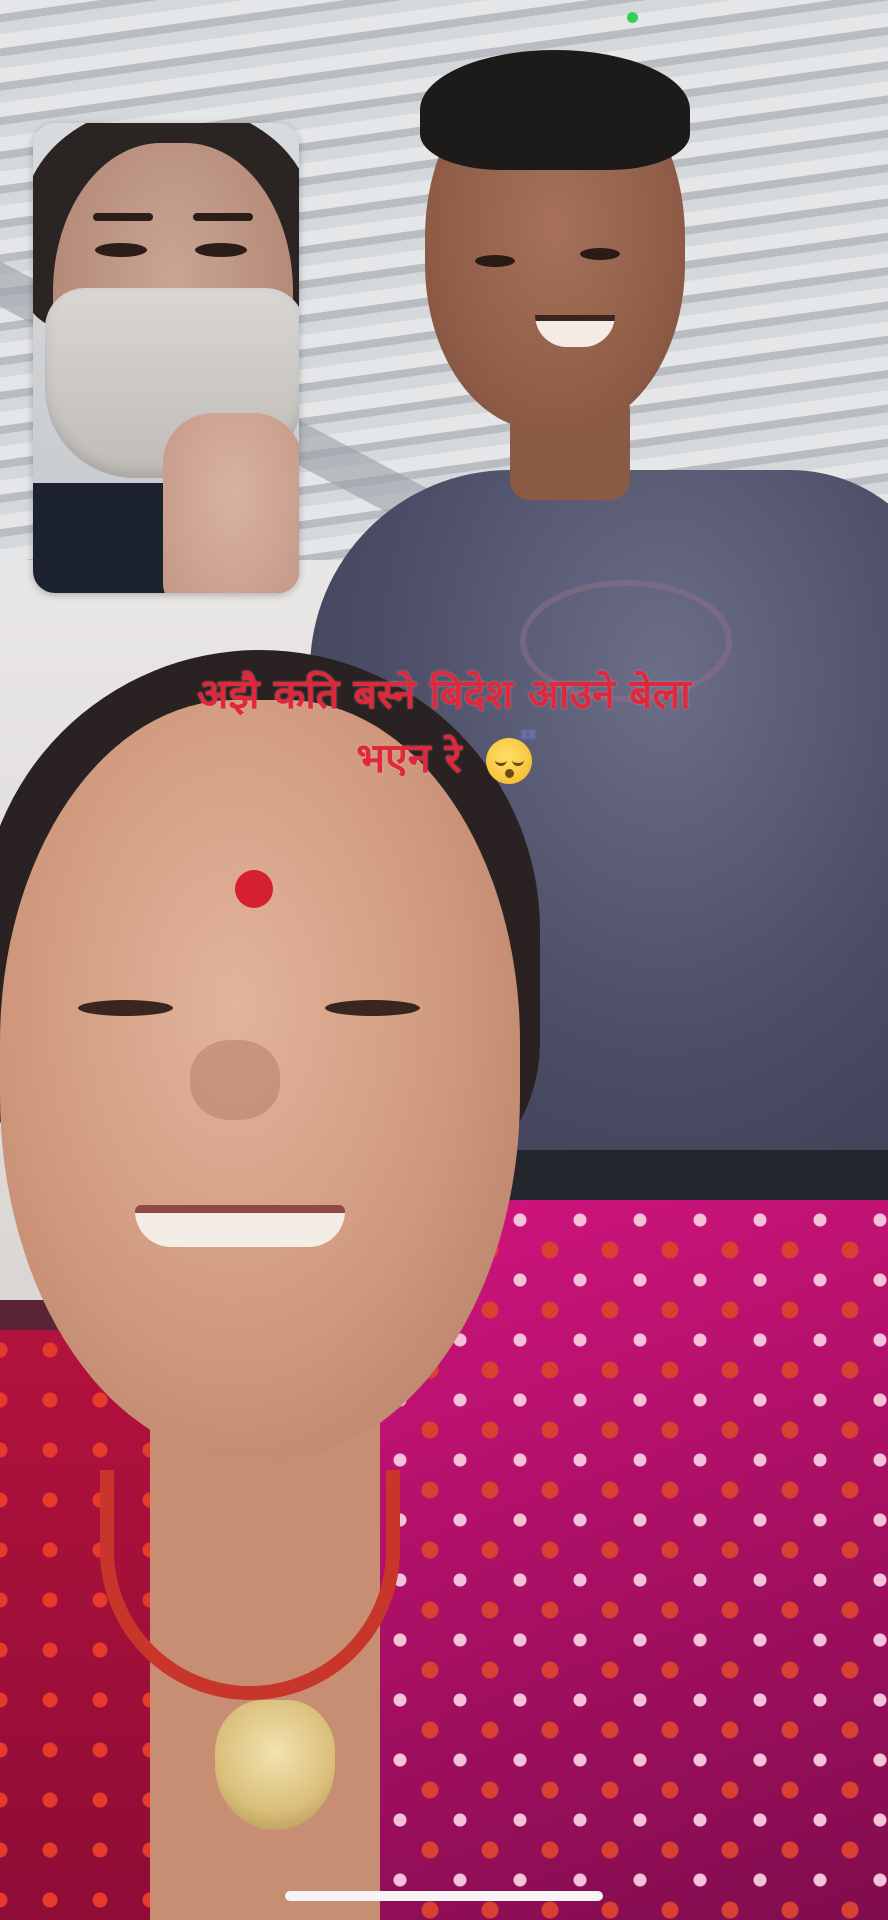 Image resolution: width=888 pixels, height=1920 pixels. What do you see at coordinates (121, 250) in the screenshot?
I see `self-view-left-eye` at bounding box center [121, 250].